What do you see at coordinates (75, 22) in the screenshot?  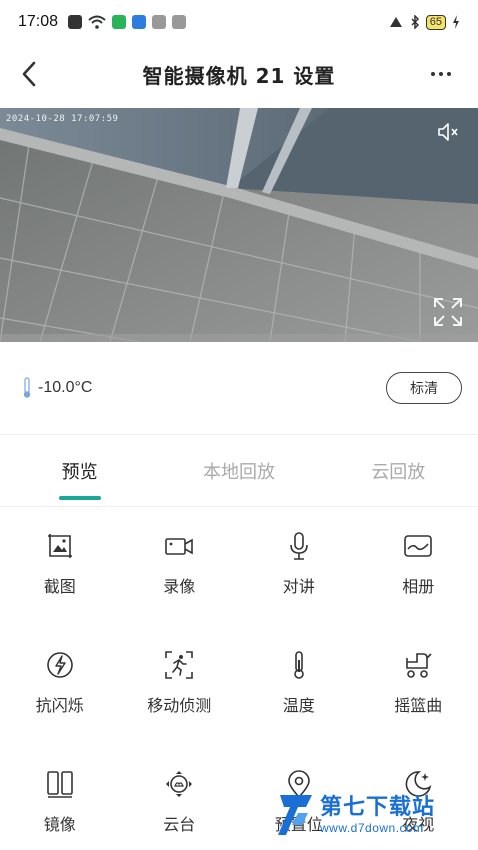 I see `notification-icon` at bounding box center [75, 22].